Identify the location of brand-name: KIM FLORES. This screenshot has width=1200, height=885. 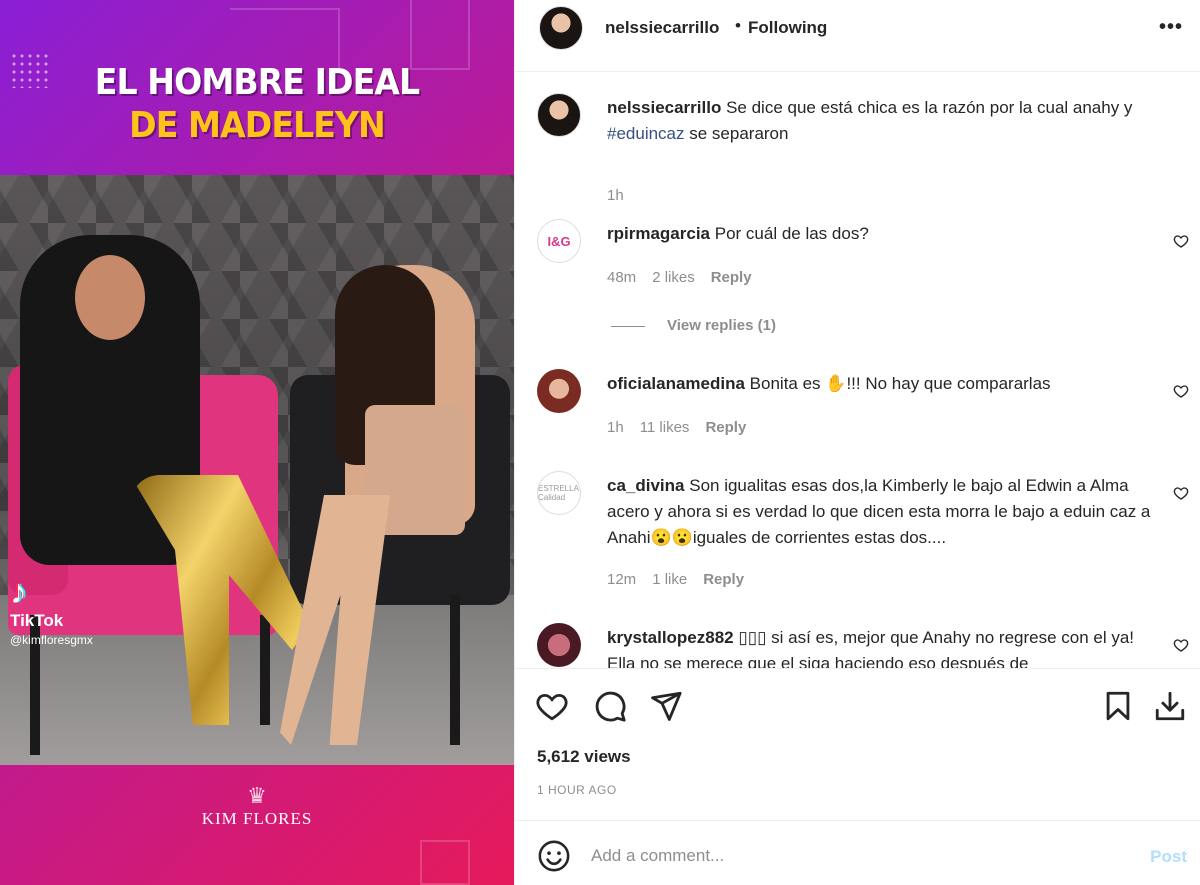
(257, 818).